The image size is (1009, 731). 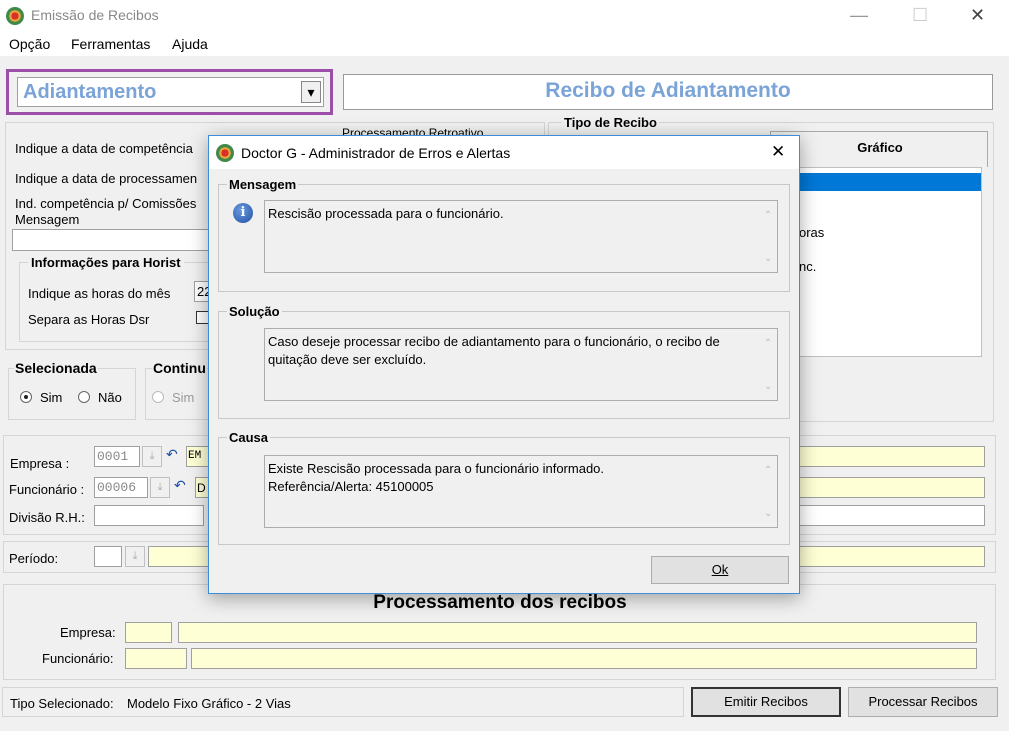 I want to click on divisao-label: Divisão R.H.:, so click(x=47, y=517).